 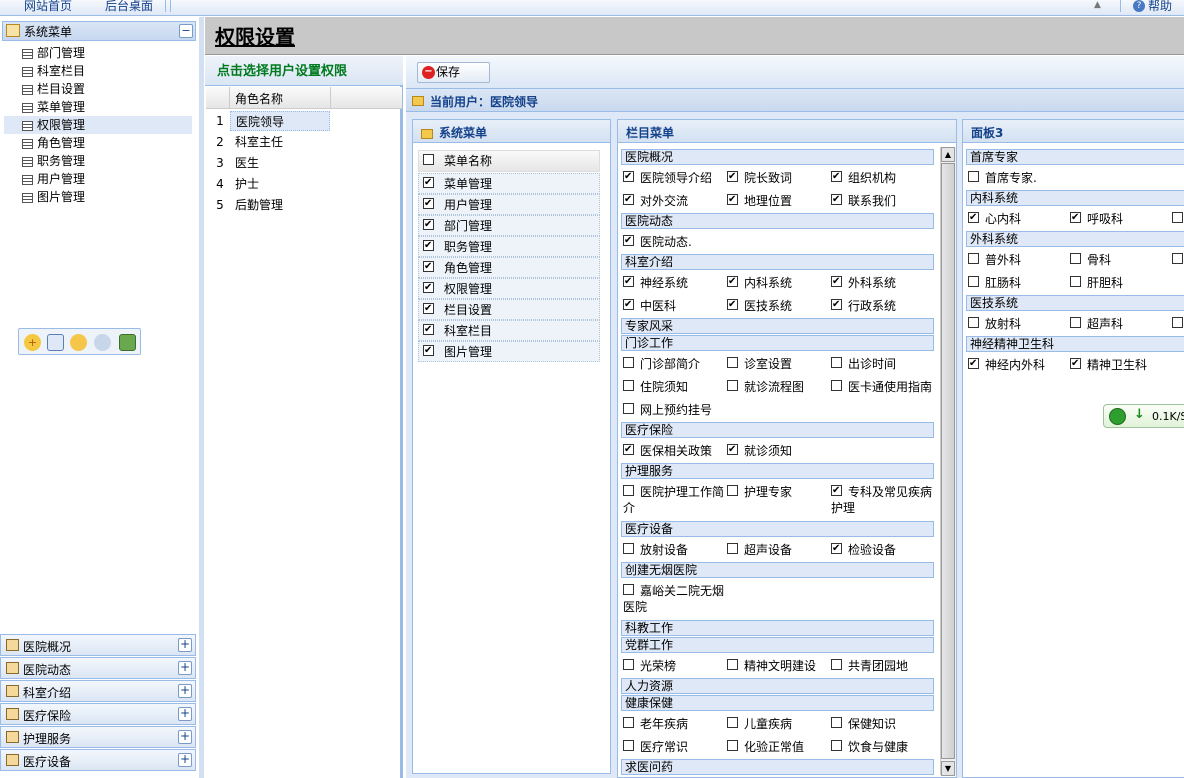 I want to click on permission-checkbox-item: 组织机构, so click(x=863, y=178).